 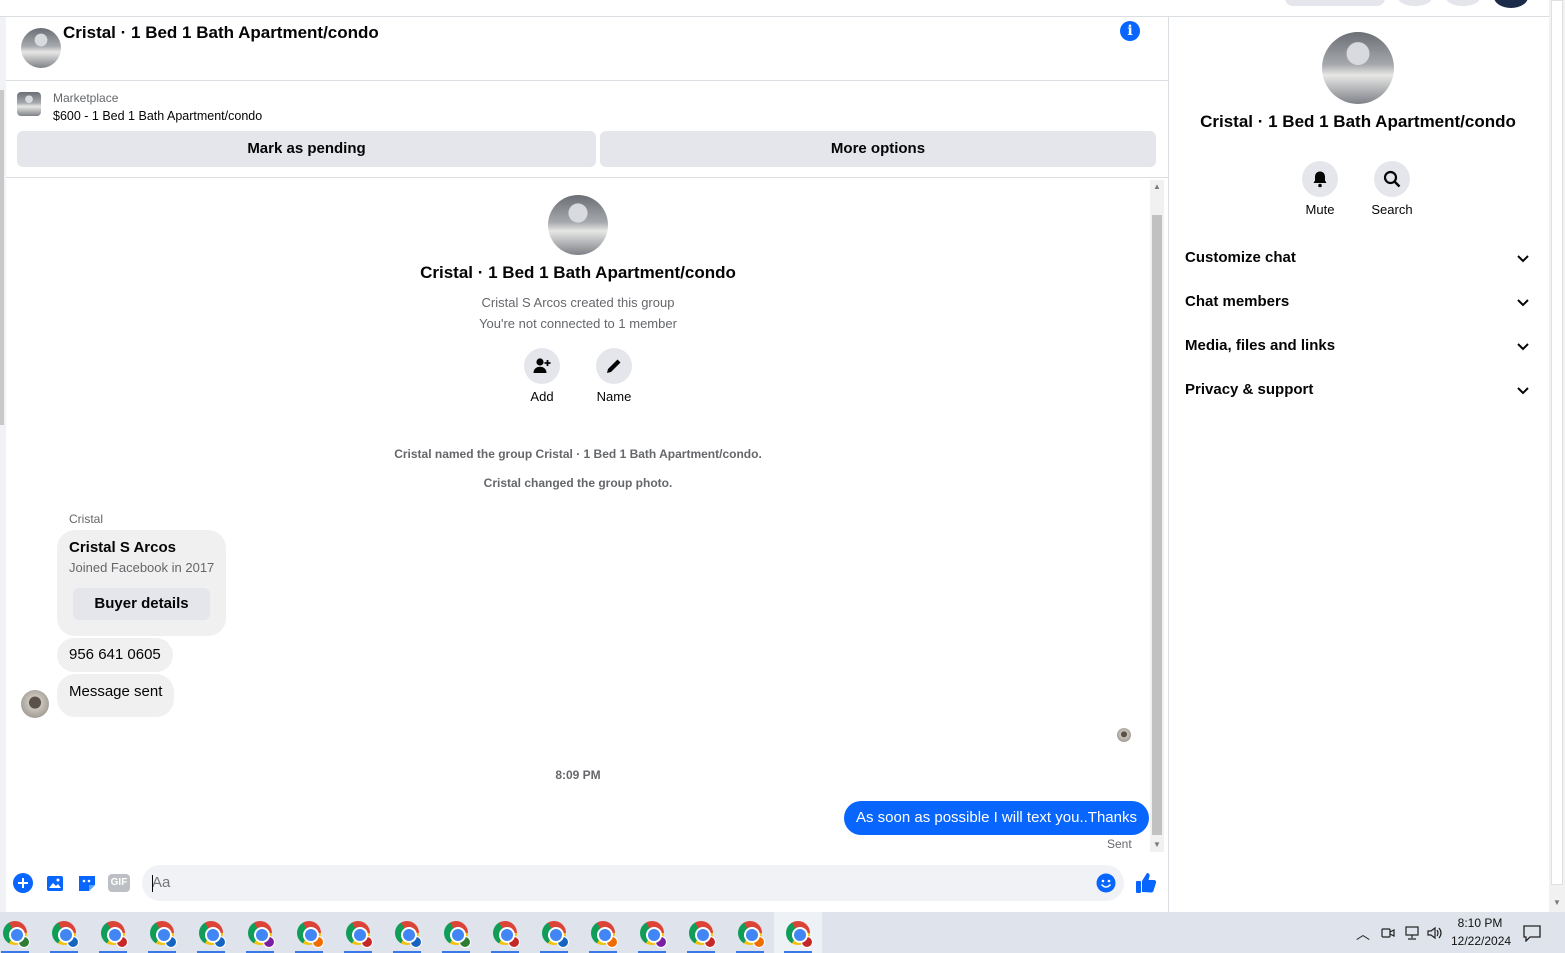 What do you see at coordinates (1106, 883) in the screenshot?
I see `emoji-icon` at bounding box center [1106, 883].